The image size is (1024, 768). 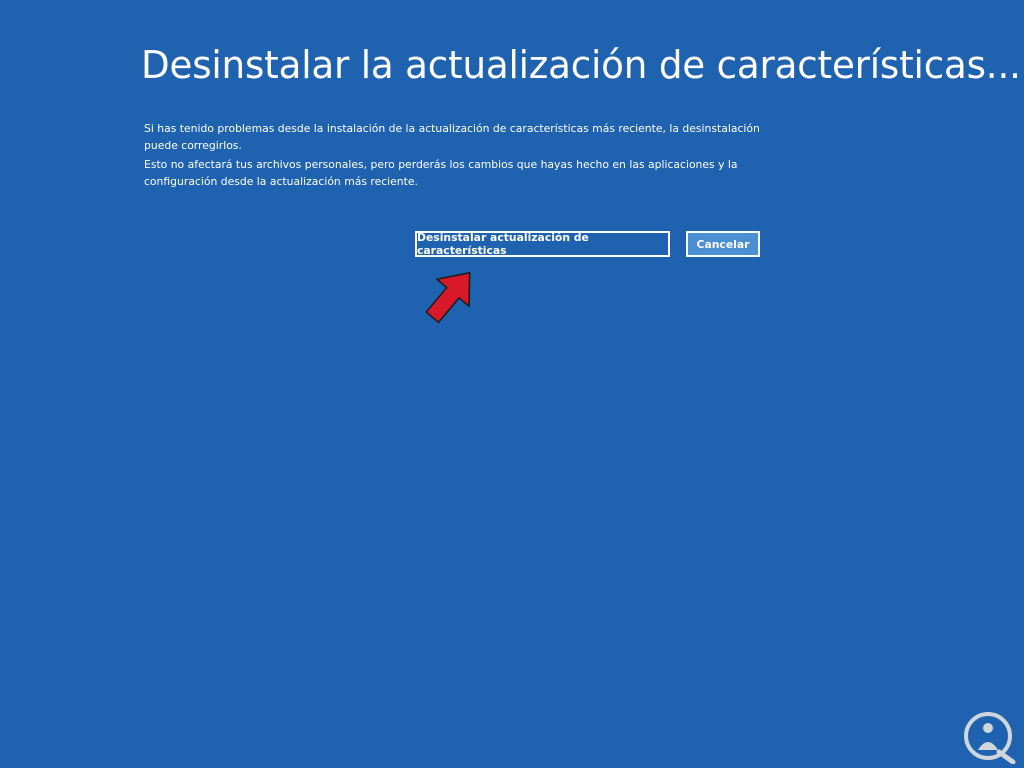 What do you see at coordinates (990, 738) in the screenshot?
I see `solvetic-logo-icon` at bounding box center [990, 738].